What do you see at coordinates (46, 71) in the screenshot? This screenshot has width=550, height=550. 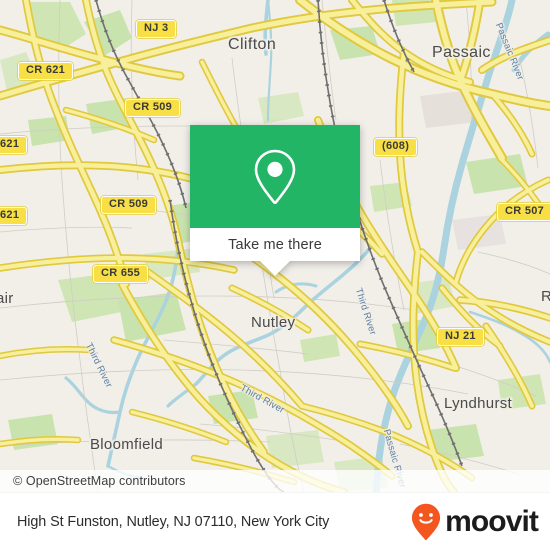 I see `route-shield-cr-621-a: CR 621` at bounding box center [46, 71].